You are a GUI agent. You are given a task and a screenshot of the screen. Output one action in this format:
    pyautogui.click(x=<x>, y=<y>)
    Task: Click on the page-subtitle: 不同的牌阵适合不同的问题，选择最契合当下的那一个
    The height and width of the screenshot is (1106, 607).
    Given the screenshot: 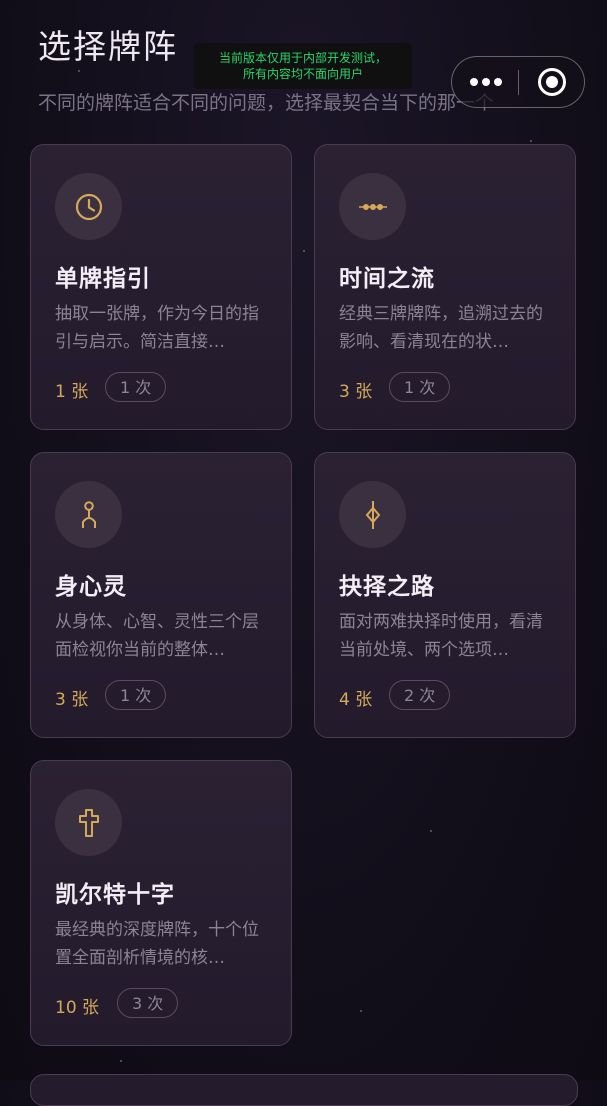 What is the action you would take?
    pyautogui.click(x=266, y=103)
    